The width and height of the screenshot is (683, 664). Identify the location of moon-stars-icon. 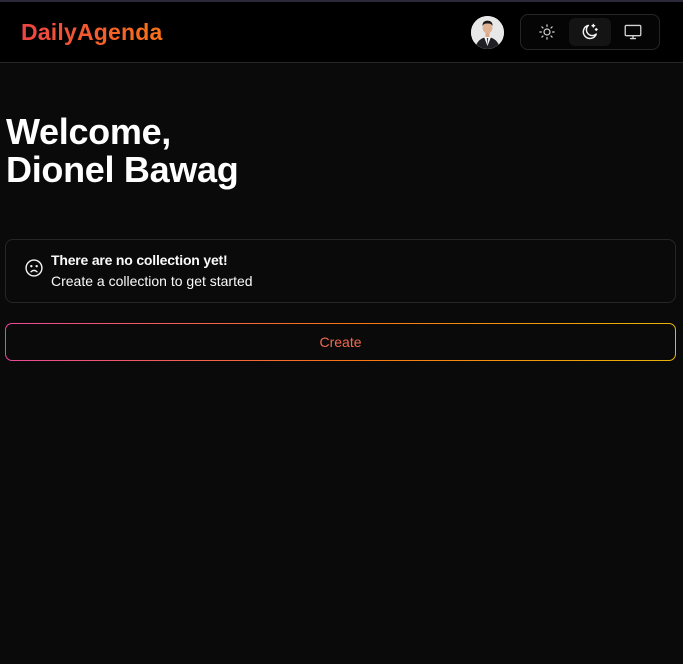
(590, 31).